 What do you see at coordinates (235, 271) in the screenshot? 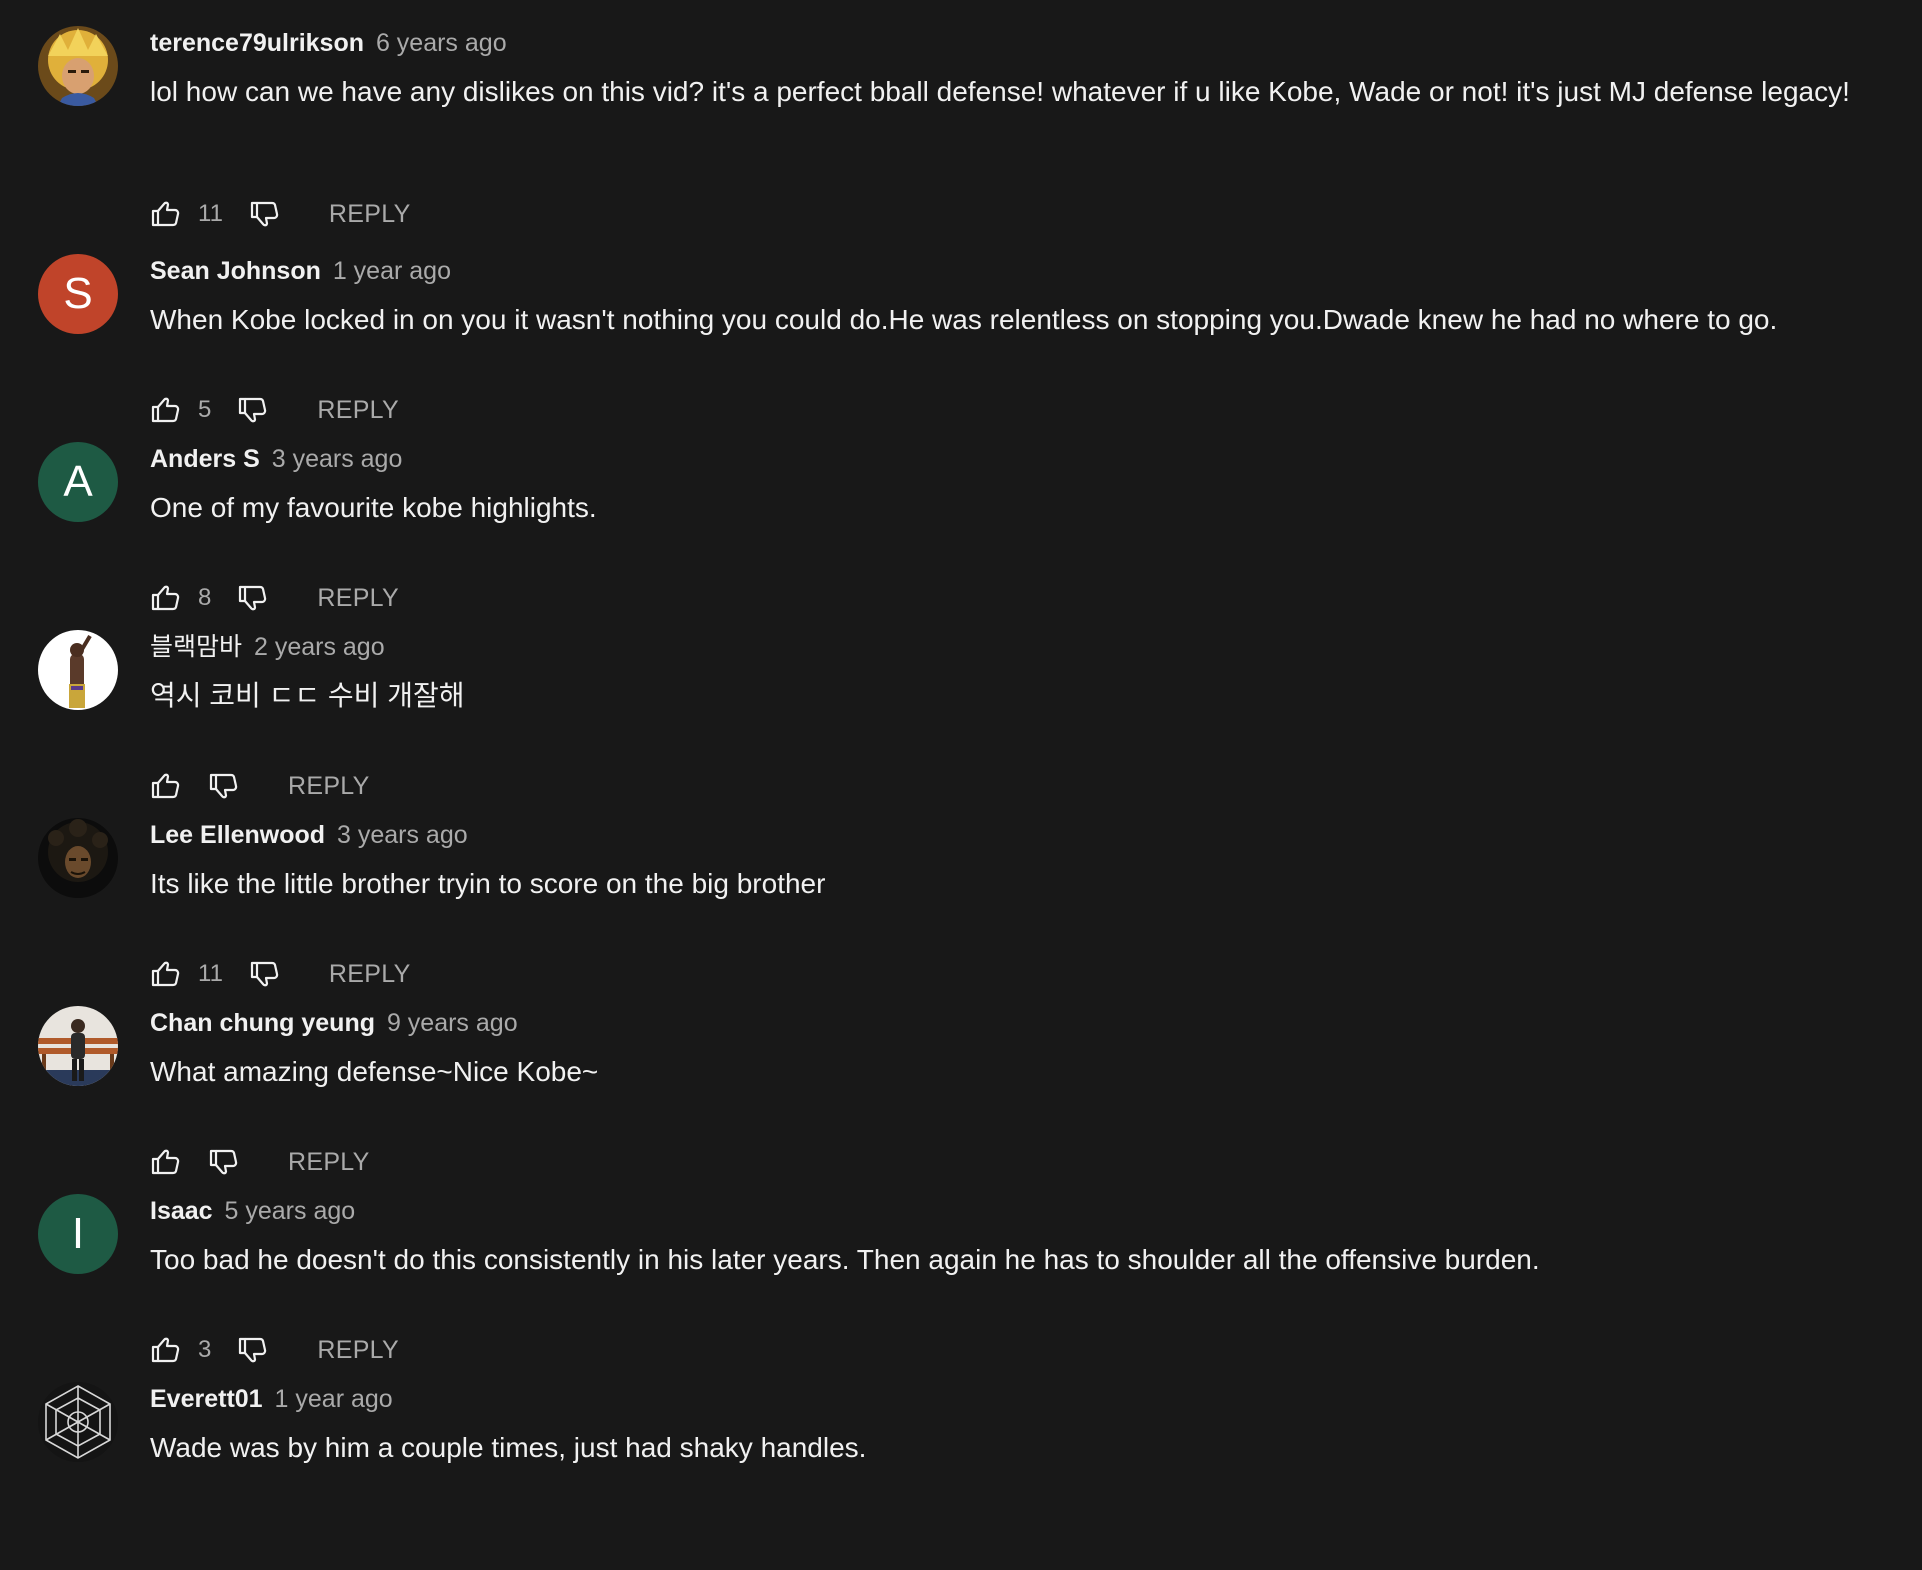
I see `author-name: Sean Johnson` at bounding box center [235, 271].